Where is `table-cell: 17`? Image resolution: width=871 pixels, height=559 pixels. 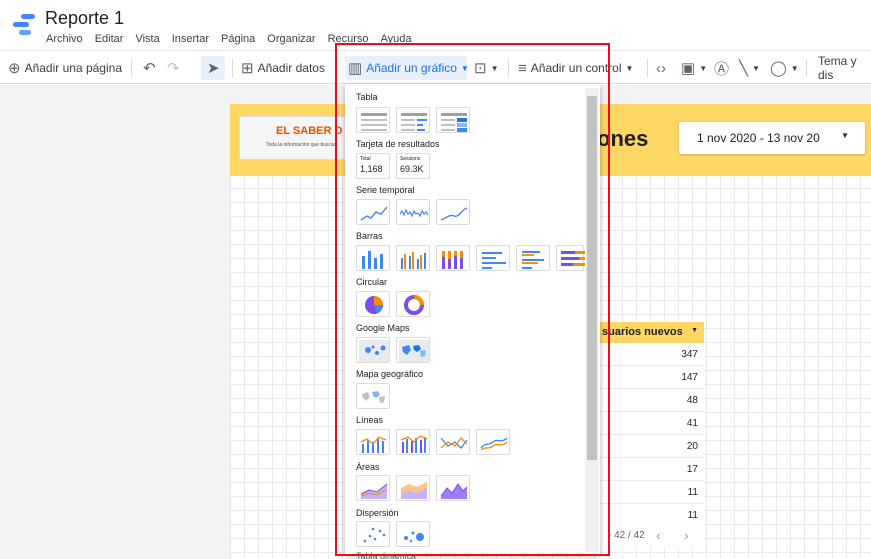
table-cell: 17 is located at coordinates (692, 469).